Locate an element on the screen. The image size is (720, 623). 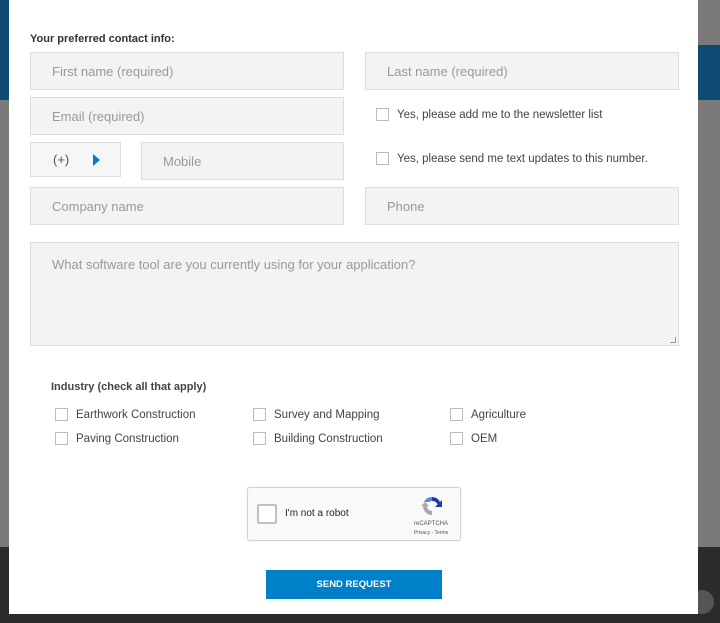
industry-checkbox: Paving Construction is located at coordinates (117, 438).